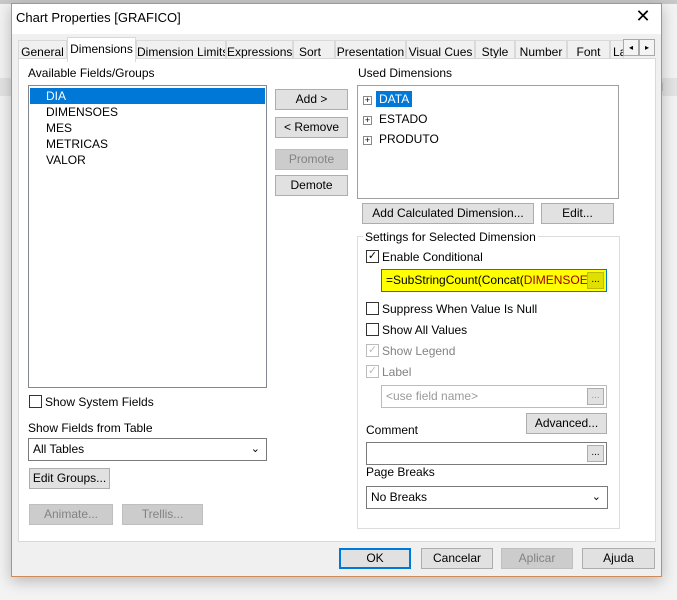  Describe the element at coordinates (399, 497) in the screenshot. I see `selected-value: No Breaks` at that location.